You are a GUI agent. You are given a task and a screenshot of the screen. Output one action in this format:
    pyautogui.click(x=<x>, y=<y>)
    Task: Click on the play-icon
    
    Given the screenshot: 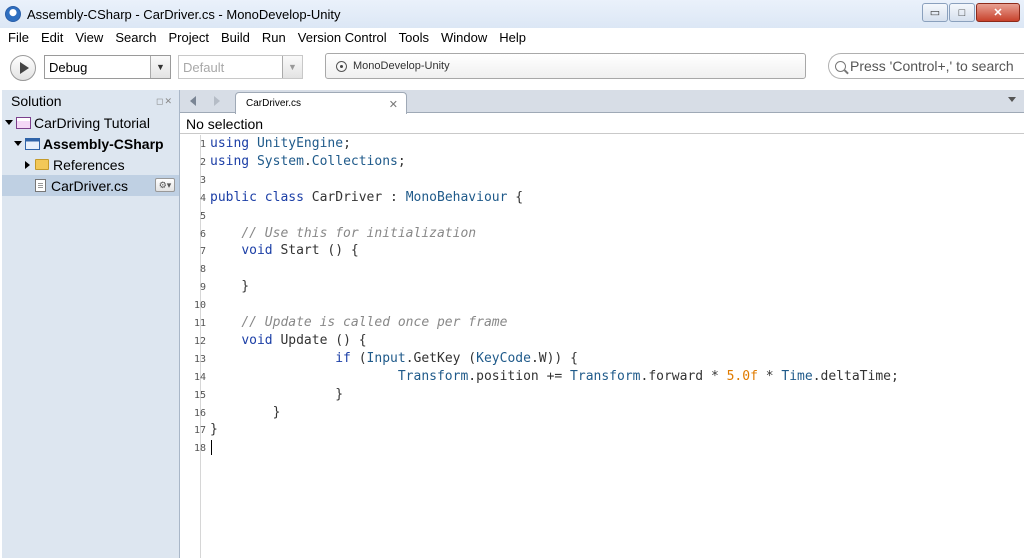 What is the action you would take?
    pyautogui.click(x=24, y=68)
    